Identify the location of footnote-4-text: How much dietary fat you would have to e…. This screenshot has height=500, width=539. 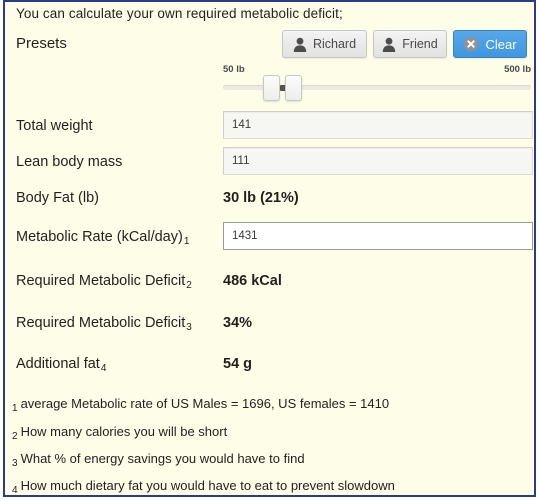
(207, 485).